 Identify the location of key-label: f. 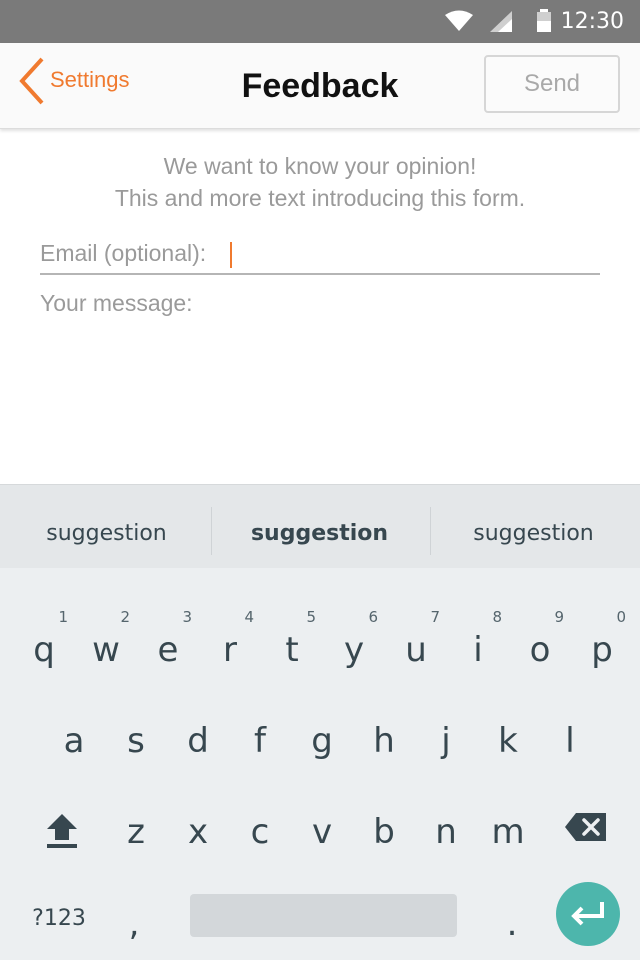
(260, 741).